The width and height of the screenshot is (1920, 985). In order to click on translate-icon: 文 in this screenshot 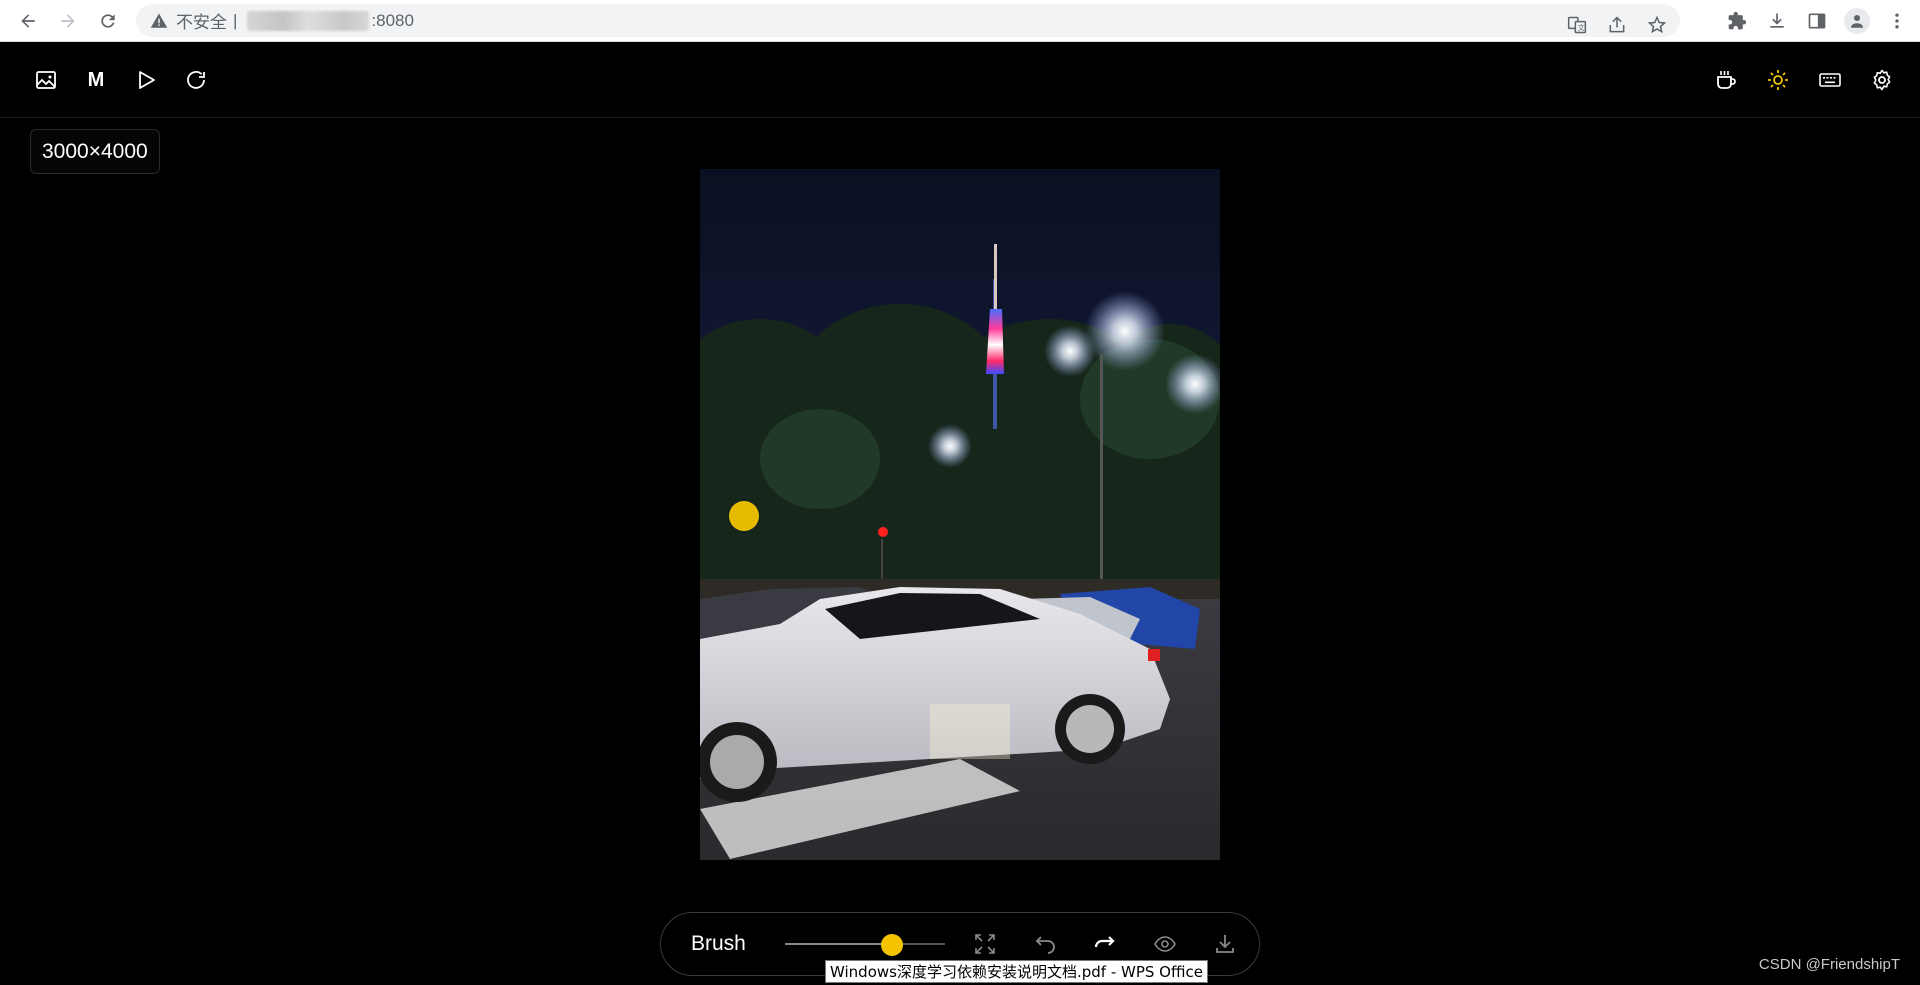, I will do `click(1577, 24)`.